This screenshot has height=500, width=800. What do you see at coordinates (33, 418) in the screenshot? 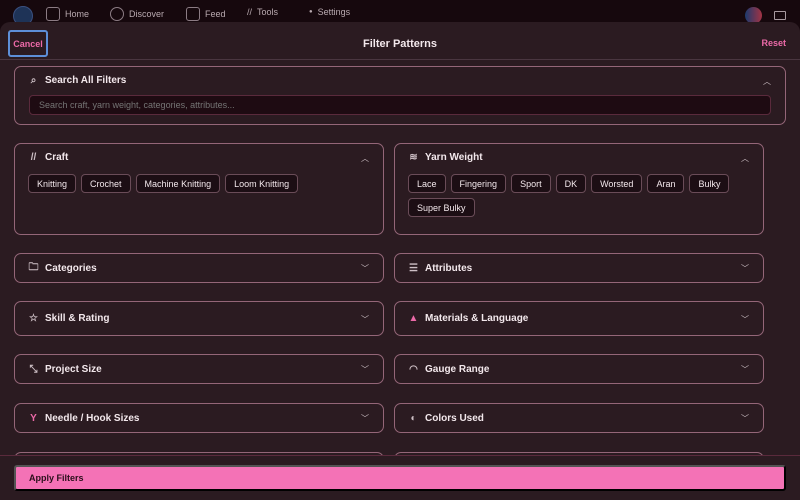
I see `needle-icon: Y` at bounding box center [33, 418].